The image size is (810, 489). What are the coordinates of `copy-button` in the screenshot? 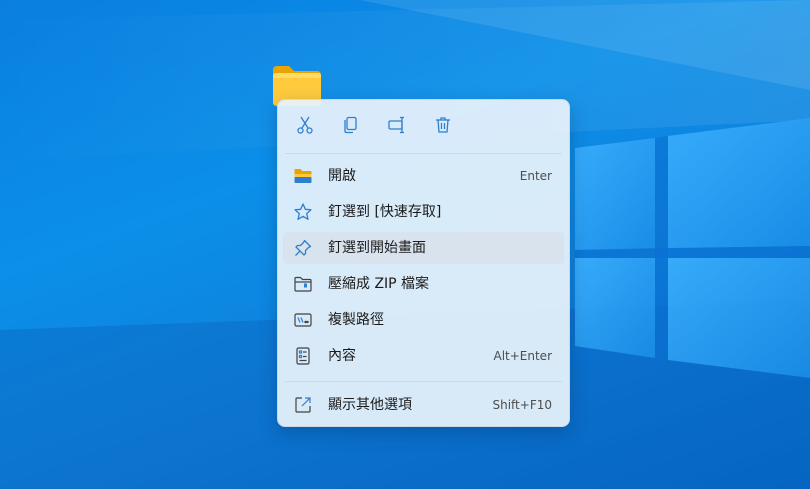 It's located at (351, 127).